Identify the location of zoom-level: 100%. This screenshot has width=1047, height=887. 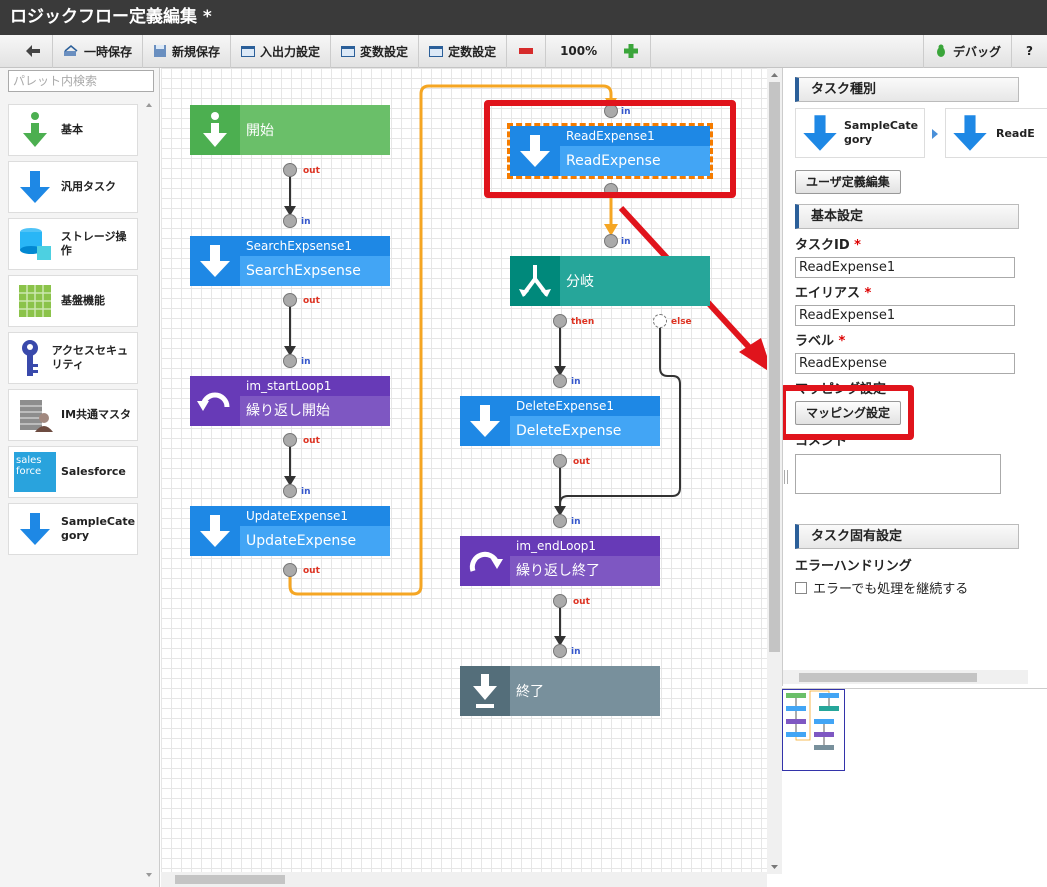
(579, 51).